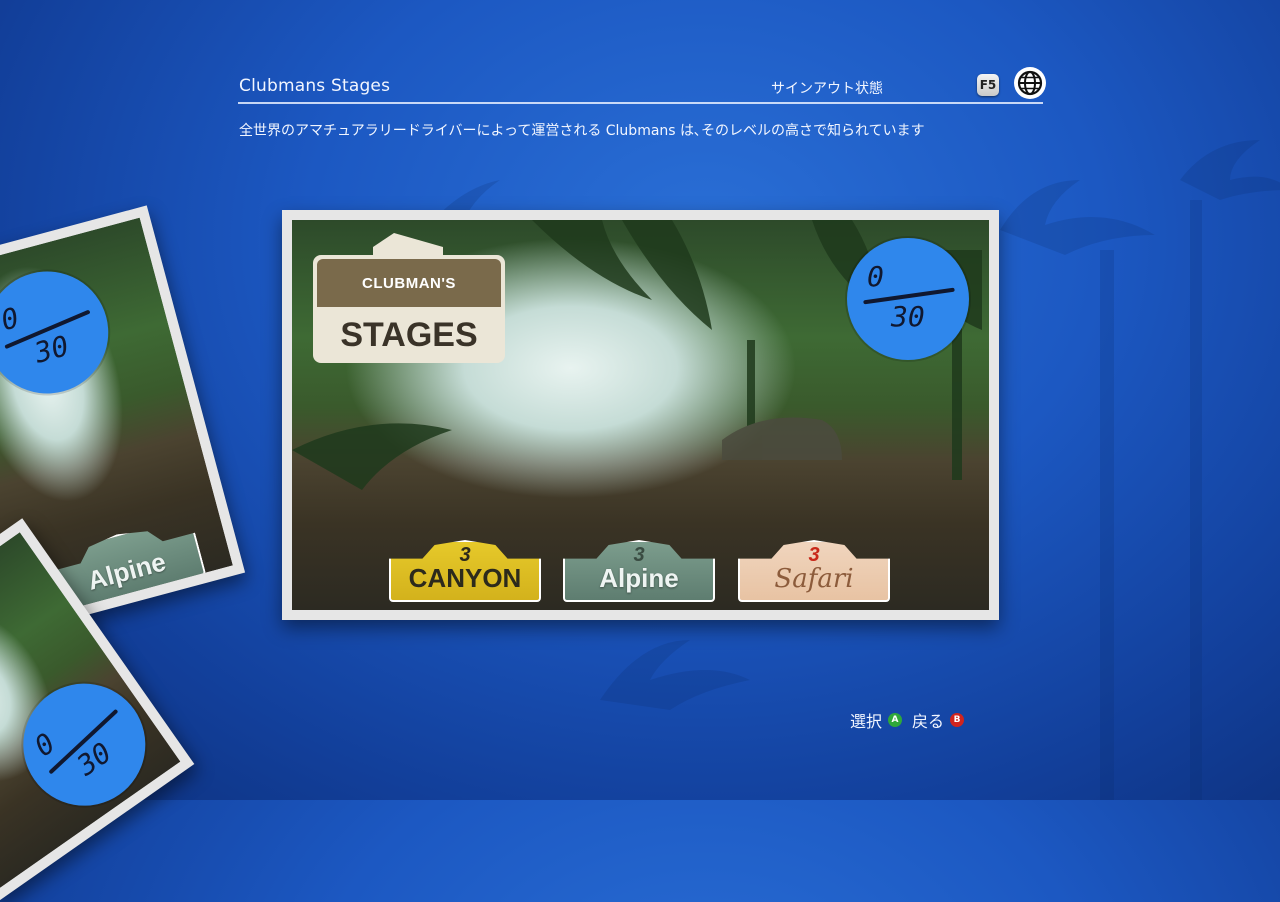 Image resolution: width=1280 pixels, height=902 pixels. What do you see at coordinates (910, 720) in the screenshot?
I see `button-hints: 選択 A 戻る B` at bounding box center [910, 720].